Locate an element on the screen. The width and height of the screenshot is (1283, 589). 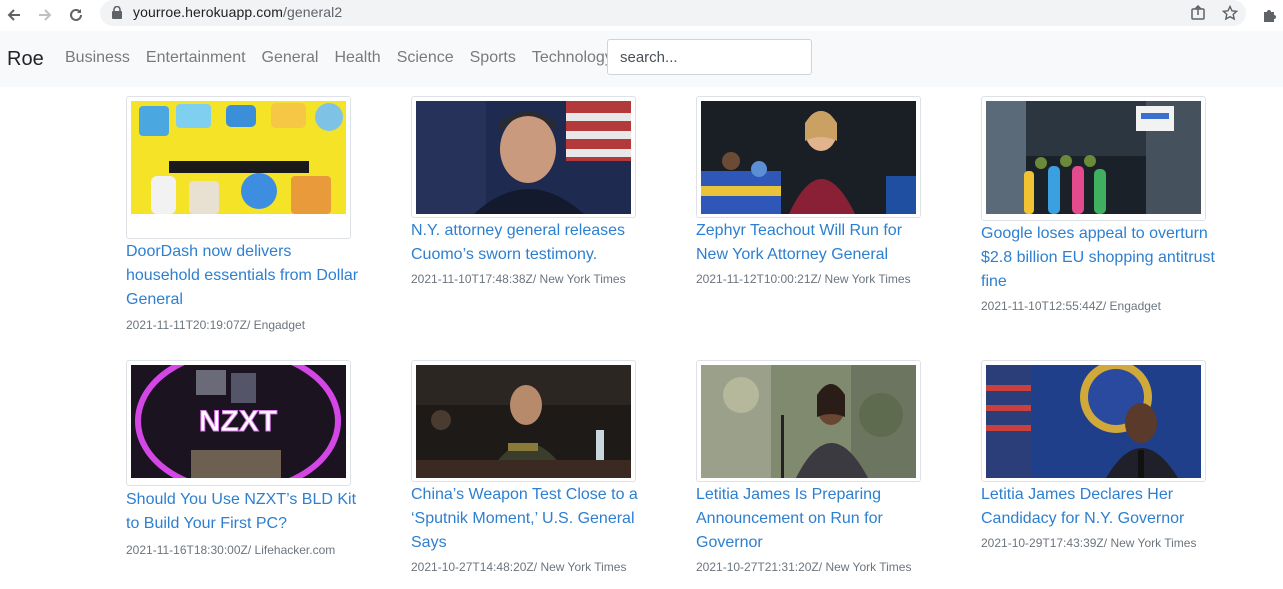
reload-icon is located at coordinates (76, 15).